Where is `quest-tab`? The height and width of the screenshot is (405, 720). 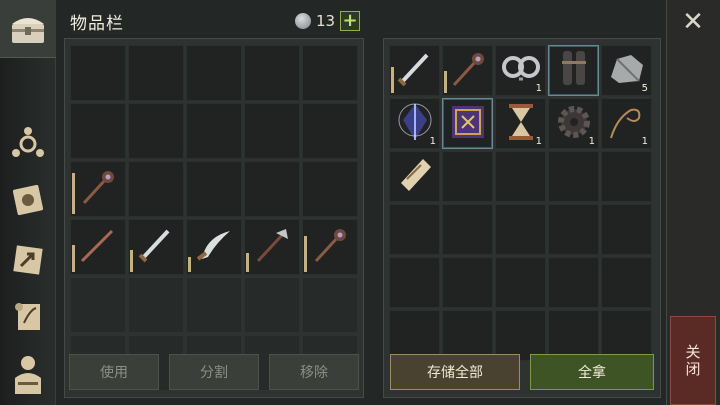 quest-tab is located at coordinates (28, 316).